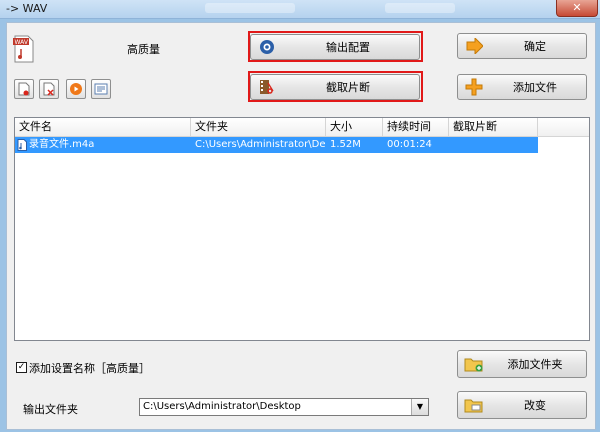 The height and width of the screenshot is (432, 600). I want to click on remove-file-icon, so click(24, 89).